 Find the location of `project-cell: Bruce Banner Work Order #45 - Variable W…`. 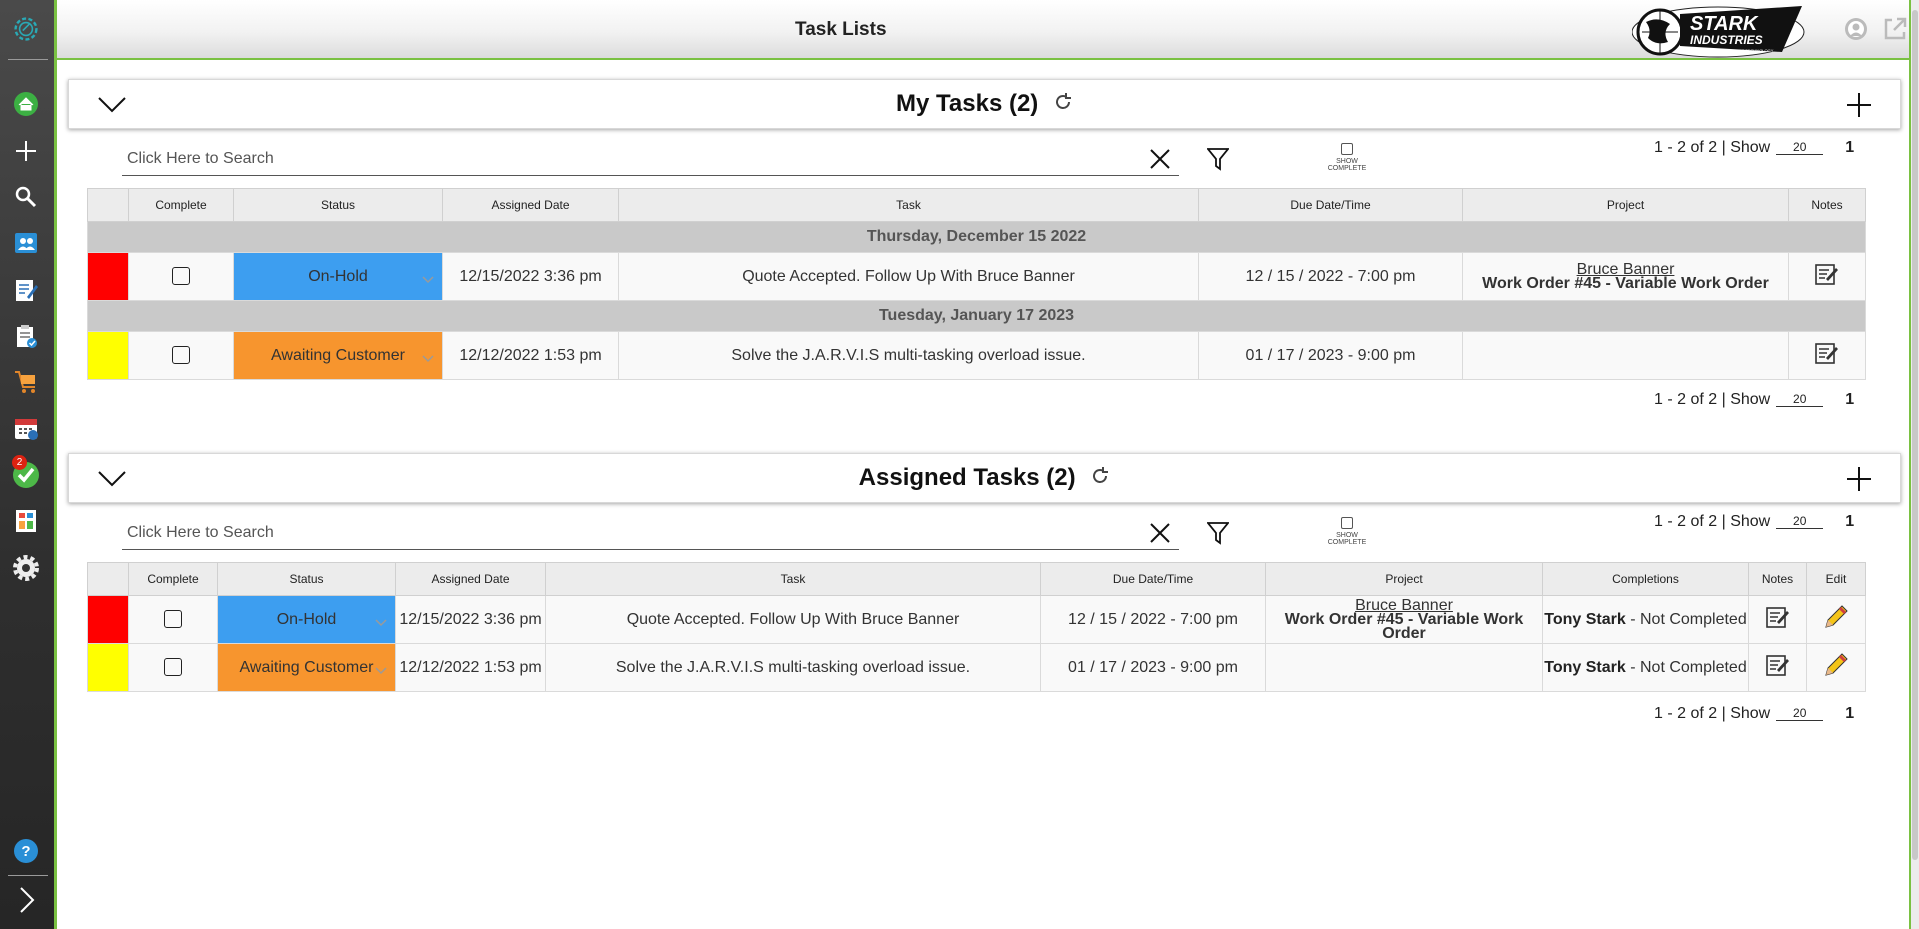

project-cell: Bruce Banner Work Order #45 - Variable W… is located at coordinates (1404, 619).